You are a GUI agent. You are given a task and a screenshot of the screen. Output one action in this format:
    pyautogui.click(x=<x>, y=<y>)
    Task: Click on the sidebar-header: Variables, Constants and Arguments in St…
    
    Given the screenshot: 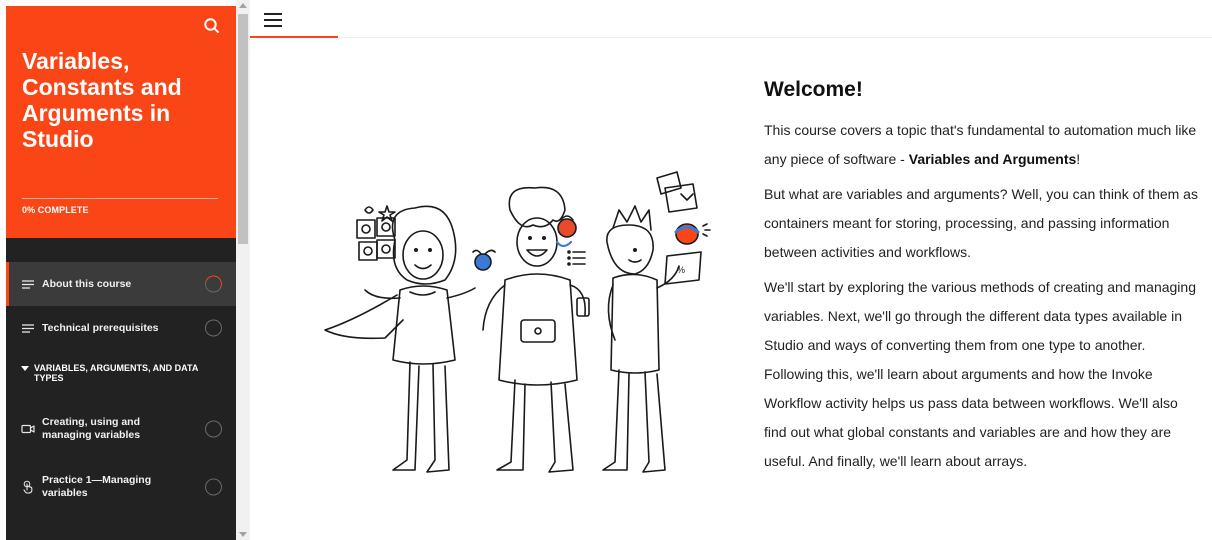 What is the action you would take?
    pyautogui.click(x=121, y=122)
    